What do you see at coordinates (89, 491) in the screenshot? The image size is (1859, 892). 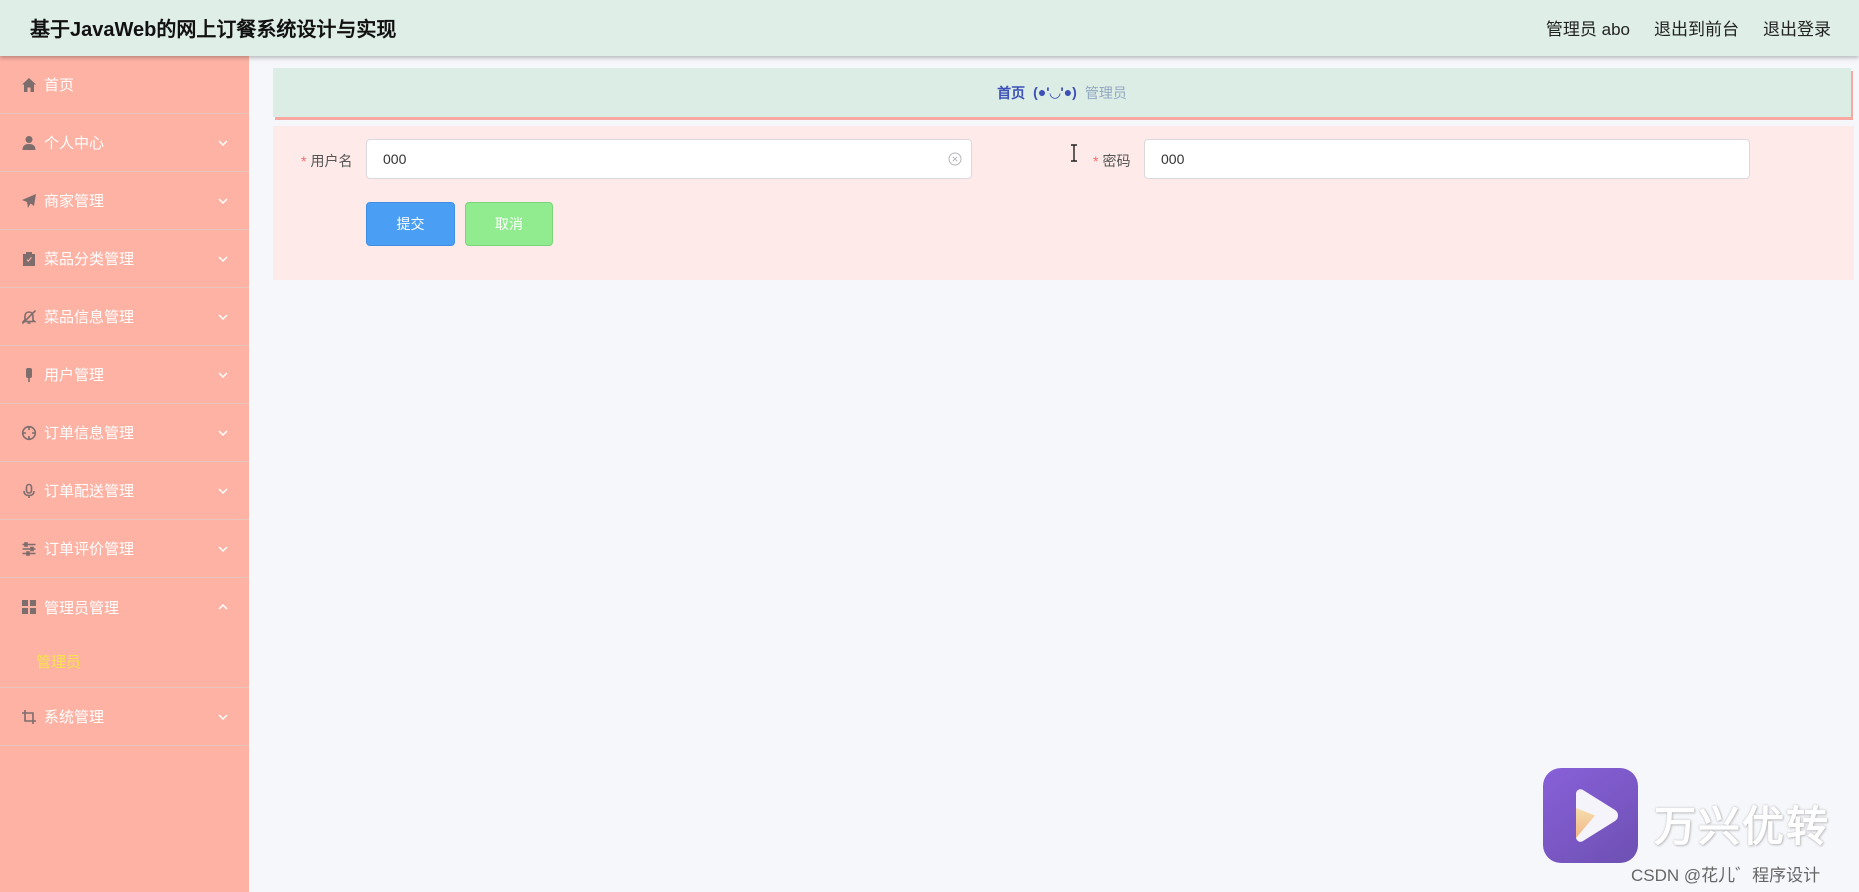 I see `sidebar-item-label: 订单配送管理` at bounding box center [89, 491].